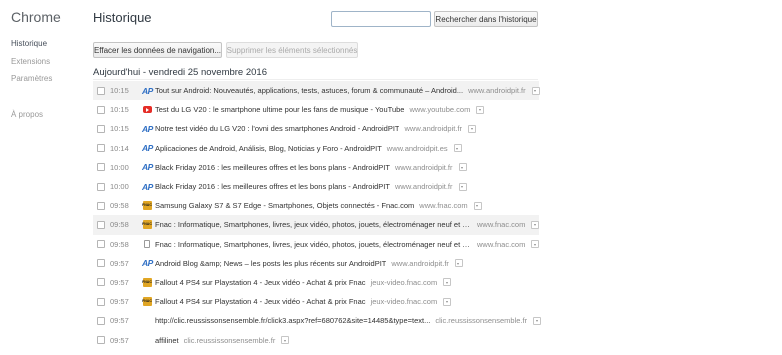  What do you see at coordinates (119, 148) in the screenshot?
I see `entry-time: 10:14` at bounding box center [119, 148].